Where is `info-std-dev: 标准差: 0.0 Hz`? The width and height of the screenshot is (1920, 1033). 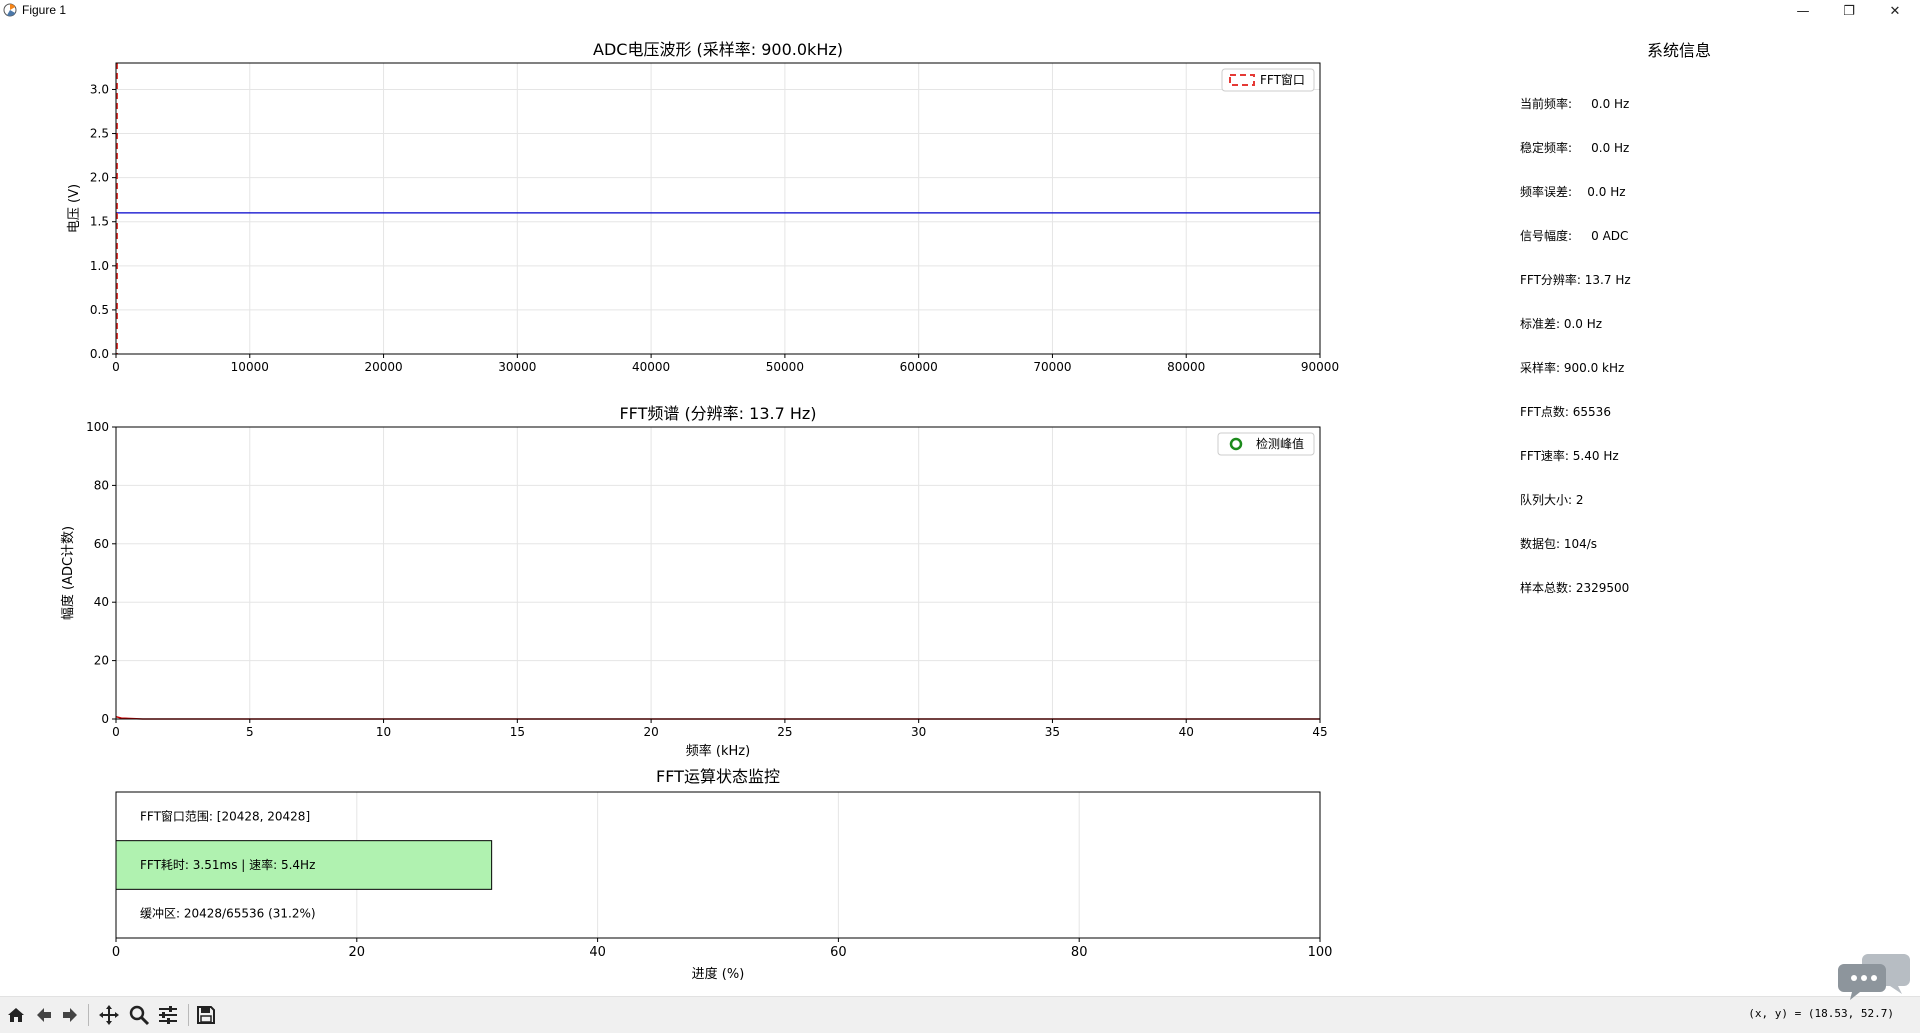 info-std-dev: 标准差: 0.0 Hz is located at coordinates (1561, 324).